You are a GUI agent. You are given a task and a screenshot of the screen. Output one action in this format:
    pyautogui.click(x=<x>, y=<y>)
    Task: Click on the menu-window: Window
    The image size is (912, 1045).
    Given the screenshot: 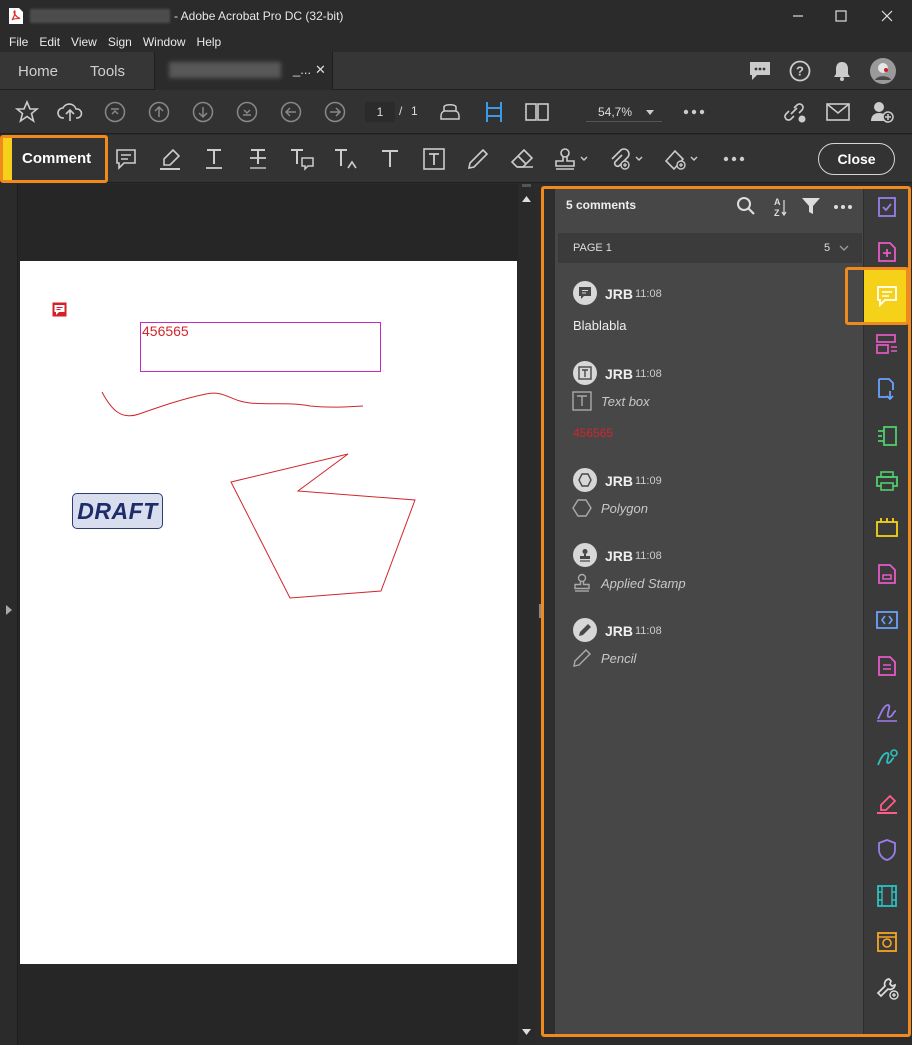 What is the action you would take?
    pyautogui.click(x=164, y=42)
    